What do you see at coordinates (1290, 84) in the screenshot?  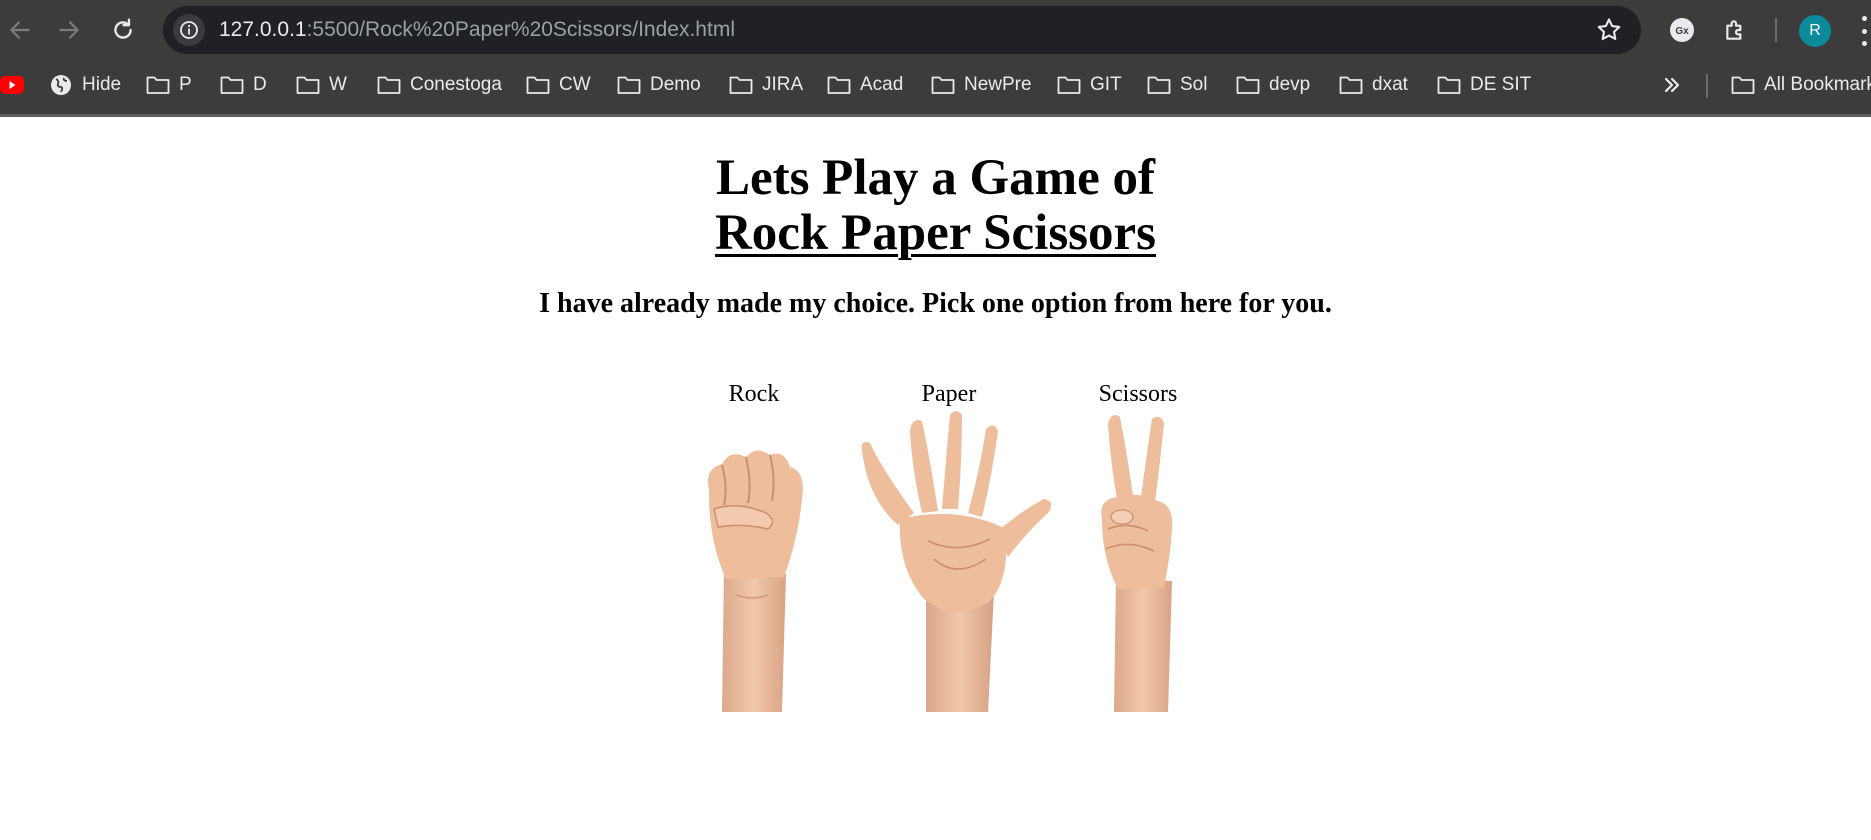 I see `bookmark-label: devp` at bounding box center [1290, 84].